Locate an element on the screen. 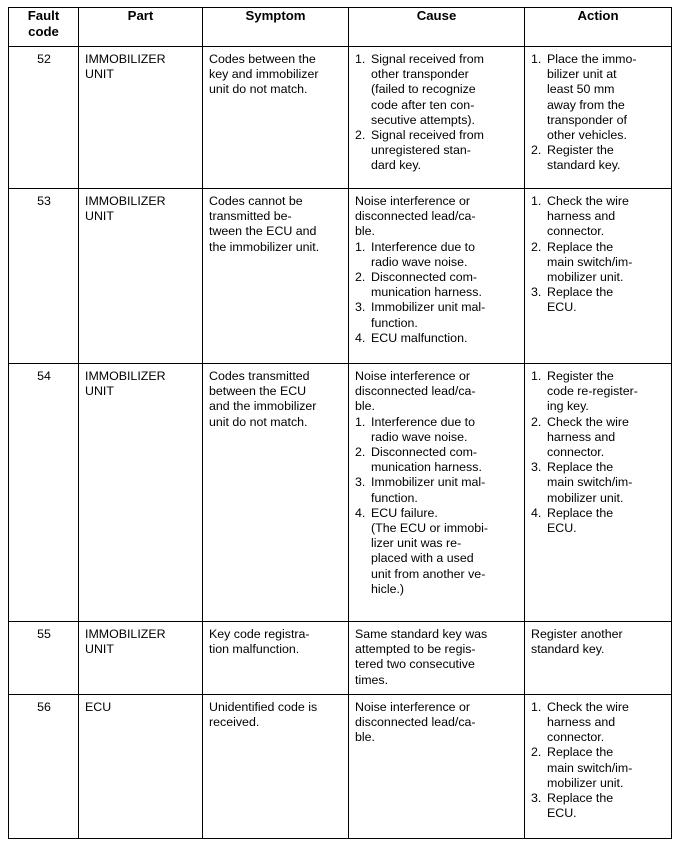 This screenshot has height=842, width=681. cell-part: ECU is located at coordinates (140, 766).